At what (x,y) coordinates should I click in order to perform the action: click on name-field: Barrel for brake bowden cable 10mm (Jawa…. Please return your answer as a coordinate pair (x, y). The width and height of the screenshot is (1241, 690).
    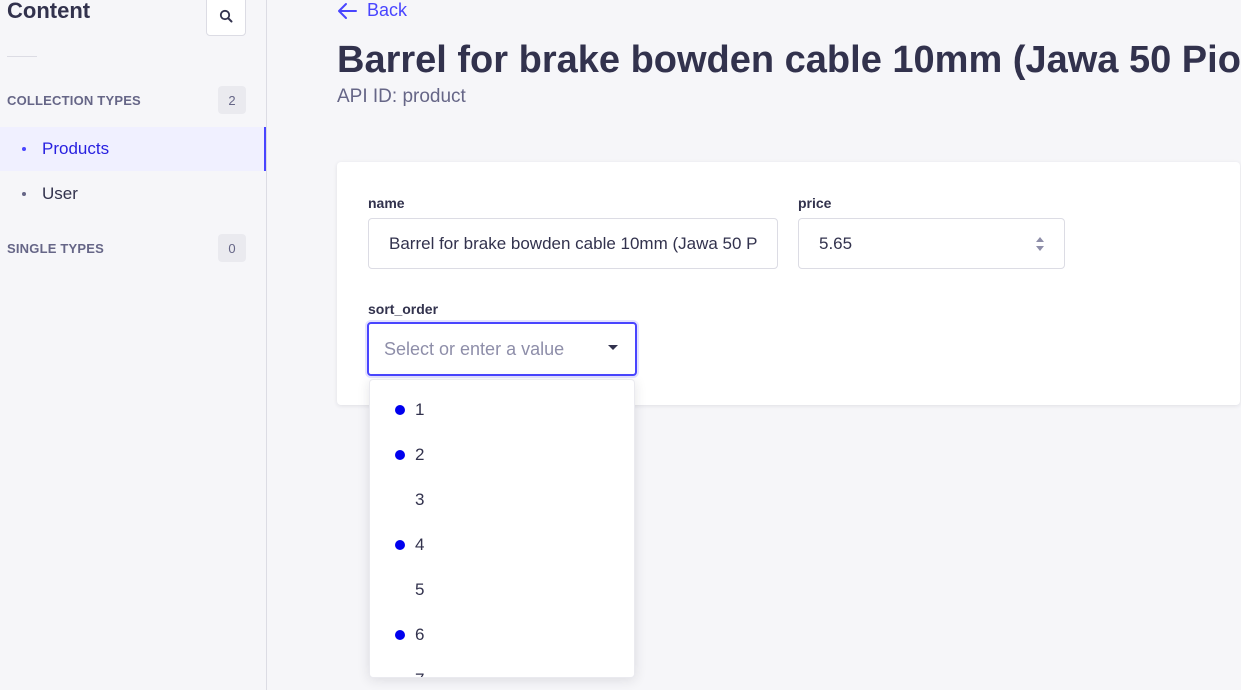
    Looking at the image, I should click on (573, 243).